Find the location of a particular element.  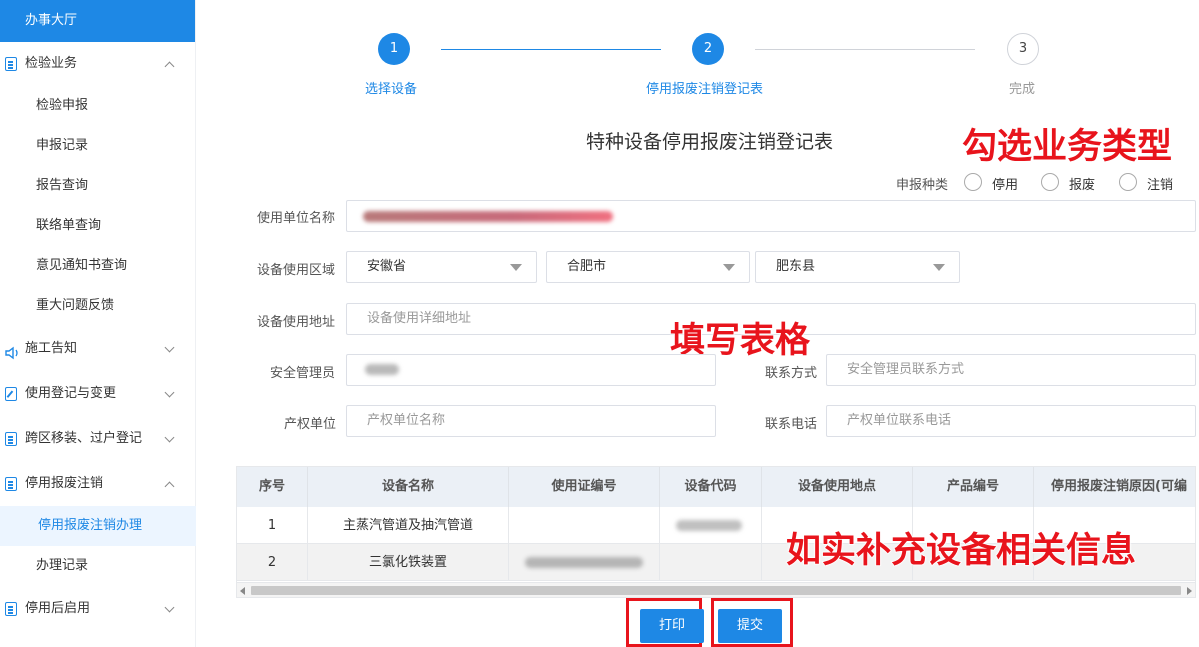

step-3-circle: 3 is located at coordinates (1023, 49).